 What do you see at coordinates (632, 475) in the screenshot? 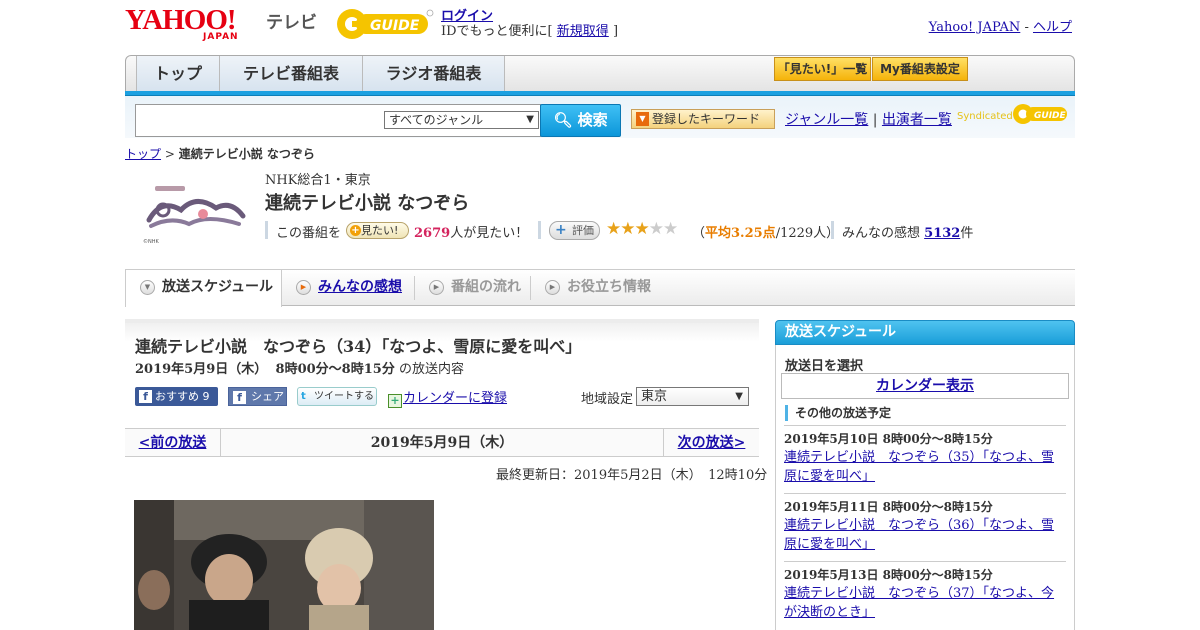
I see `last-updated: 最終更新日：2019年5月2日（木） 12時10分` at bounding box center [632, 475].